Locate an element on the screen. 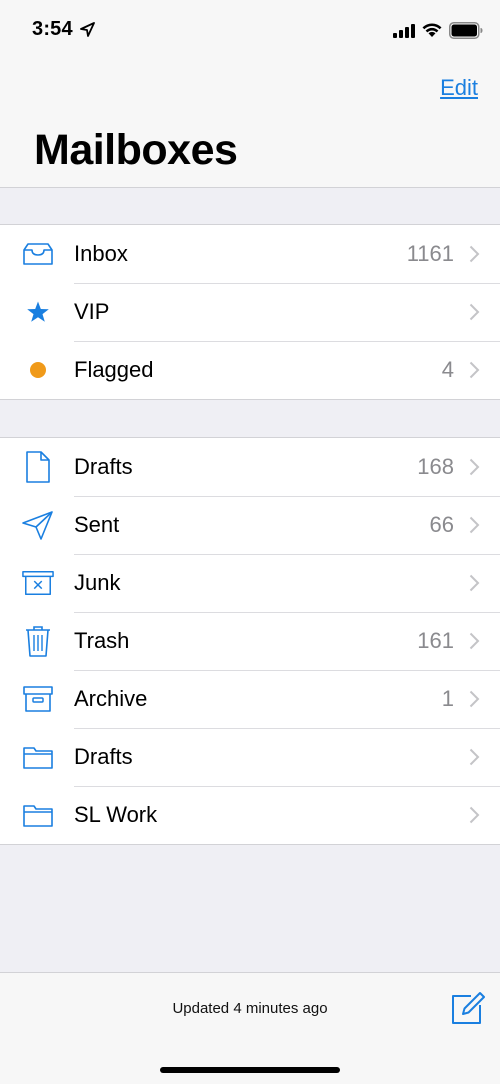 This screenshot has height=1084, width=500. paper-plane-icon is located at coordinates (38, 525).